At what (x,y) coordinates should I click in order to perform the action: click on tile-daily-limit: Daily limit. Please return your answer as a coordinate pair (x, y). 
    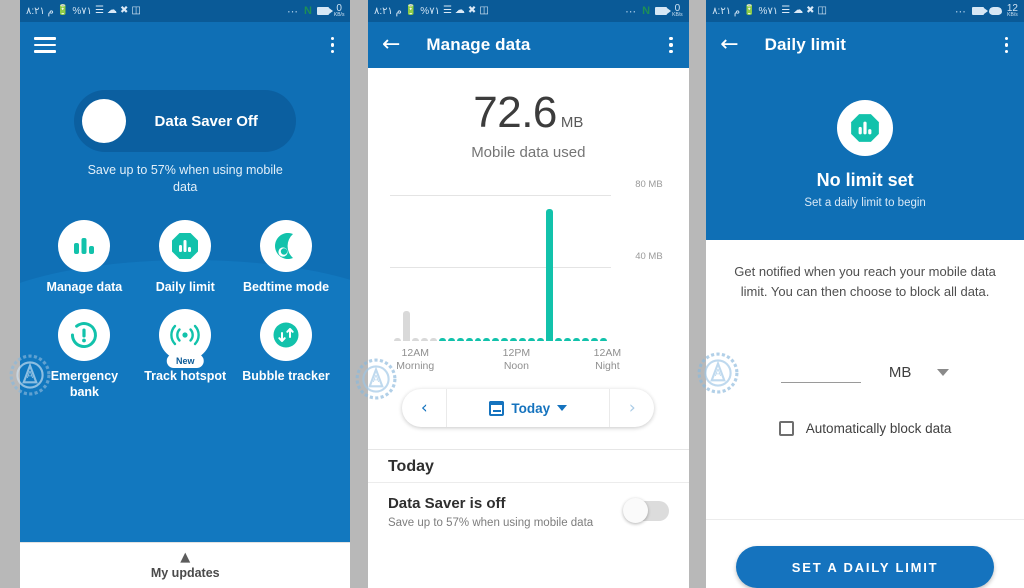
    Looking at the image, I should click on (185, 257).